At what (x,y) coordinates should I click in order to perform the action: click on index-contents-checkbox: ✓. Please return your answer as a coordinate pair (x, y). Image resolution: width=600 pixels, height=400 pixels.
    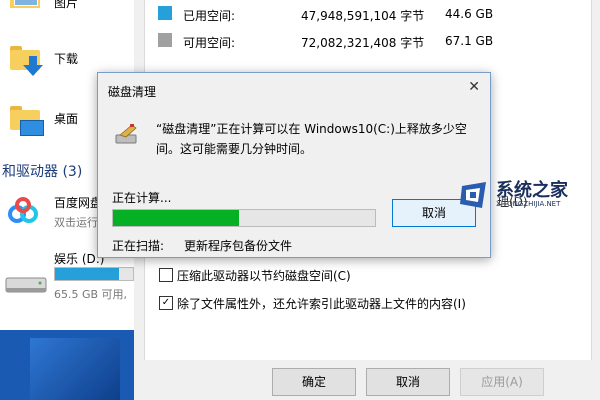
    Looking at the image, I should click on (166, 303).